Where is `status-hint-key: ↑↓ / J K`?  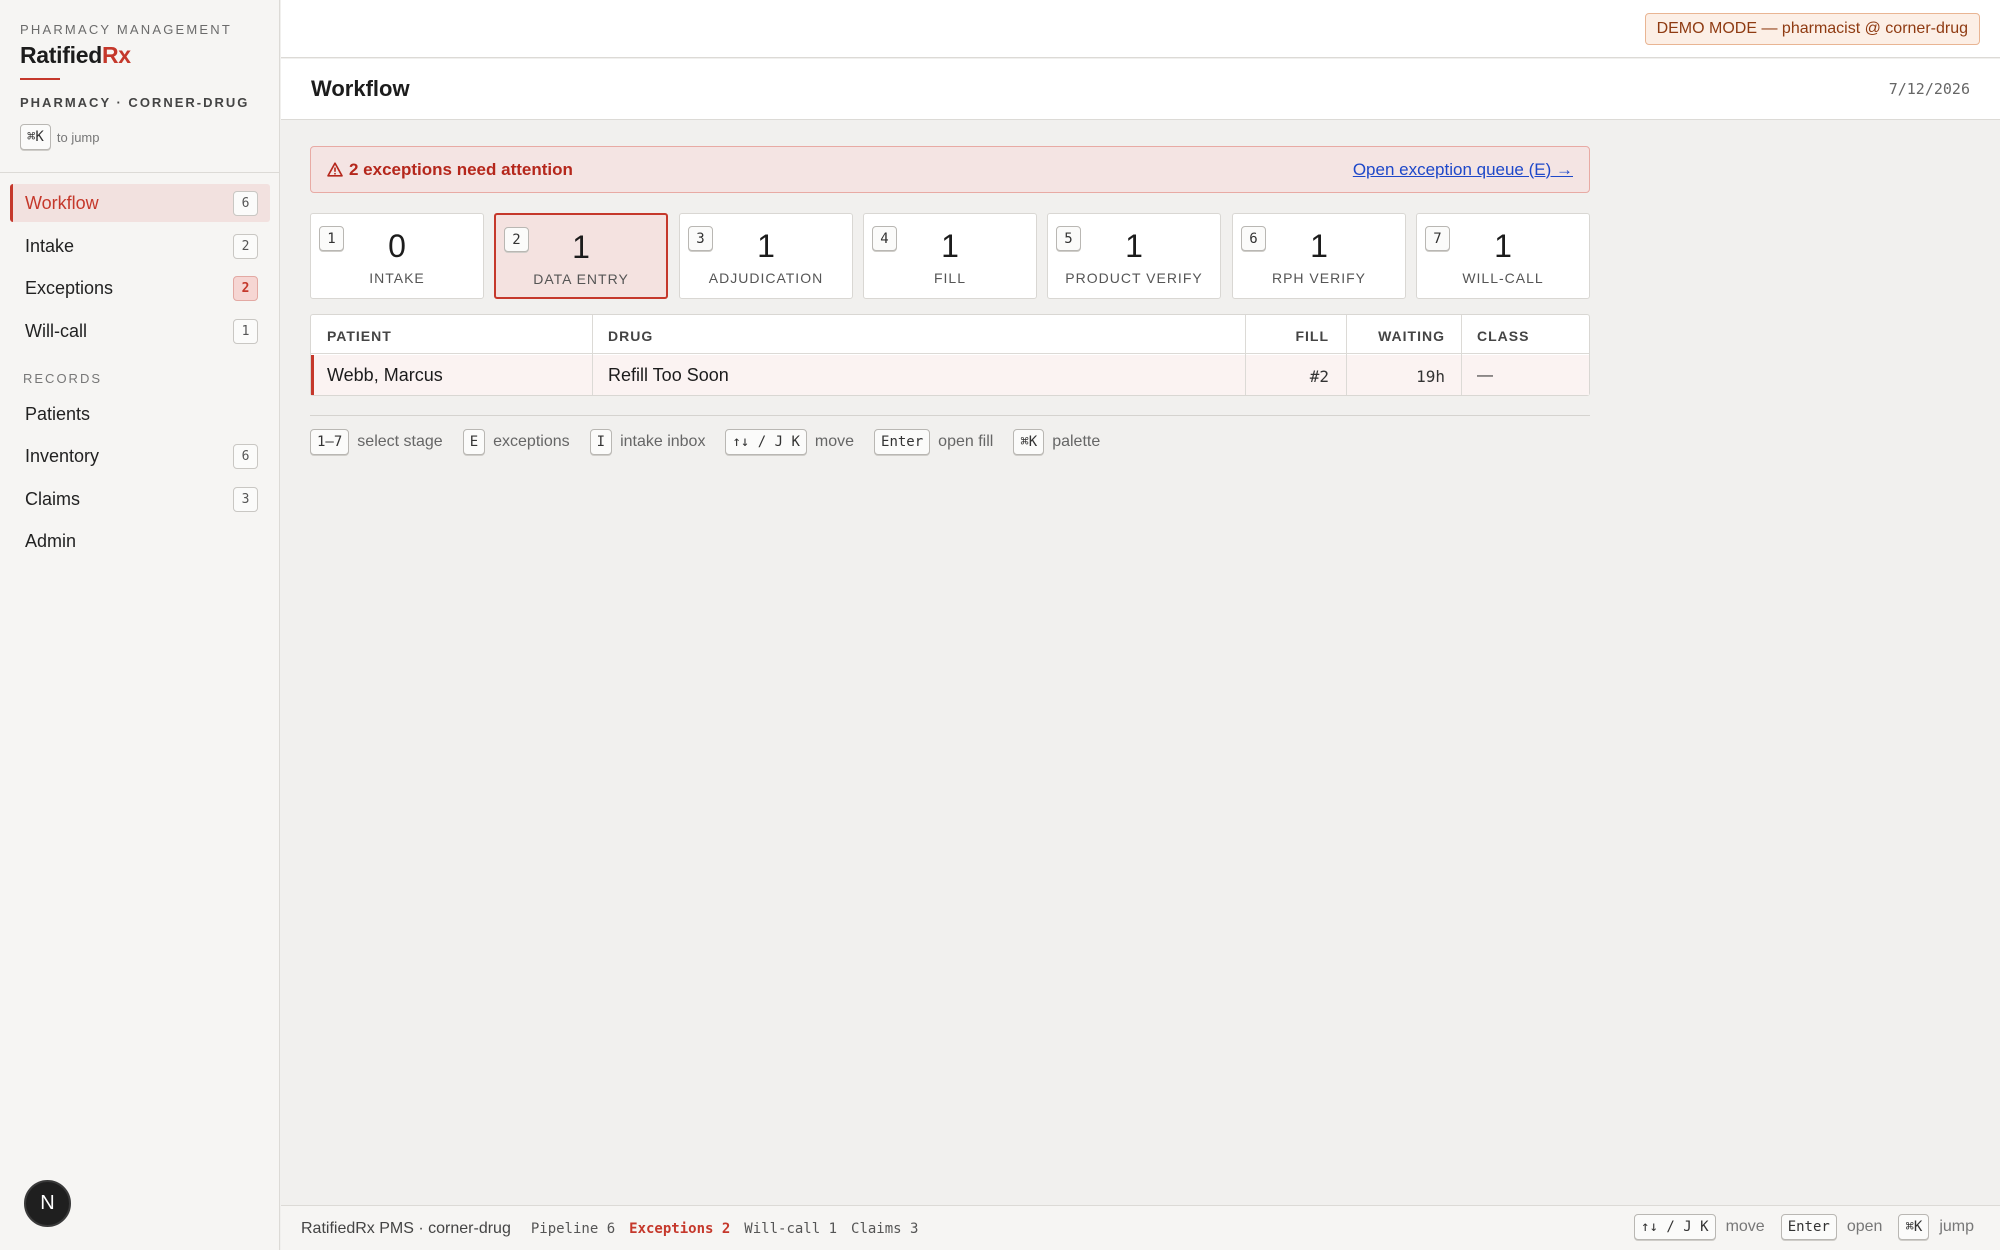
status-hint-key: ↑↓ / J K is located at coordinates (1675, 1227).